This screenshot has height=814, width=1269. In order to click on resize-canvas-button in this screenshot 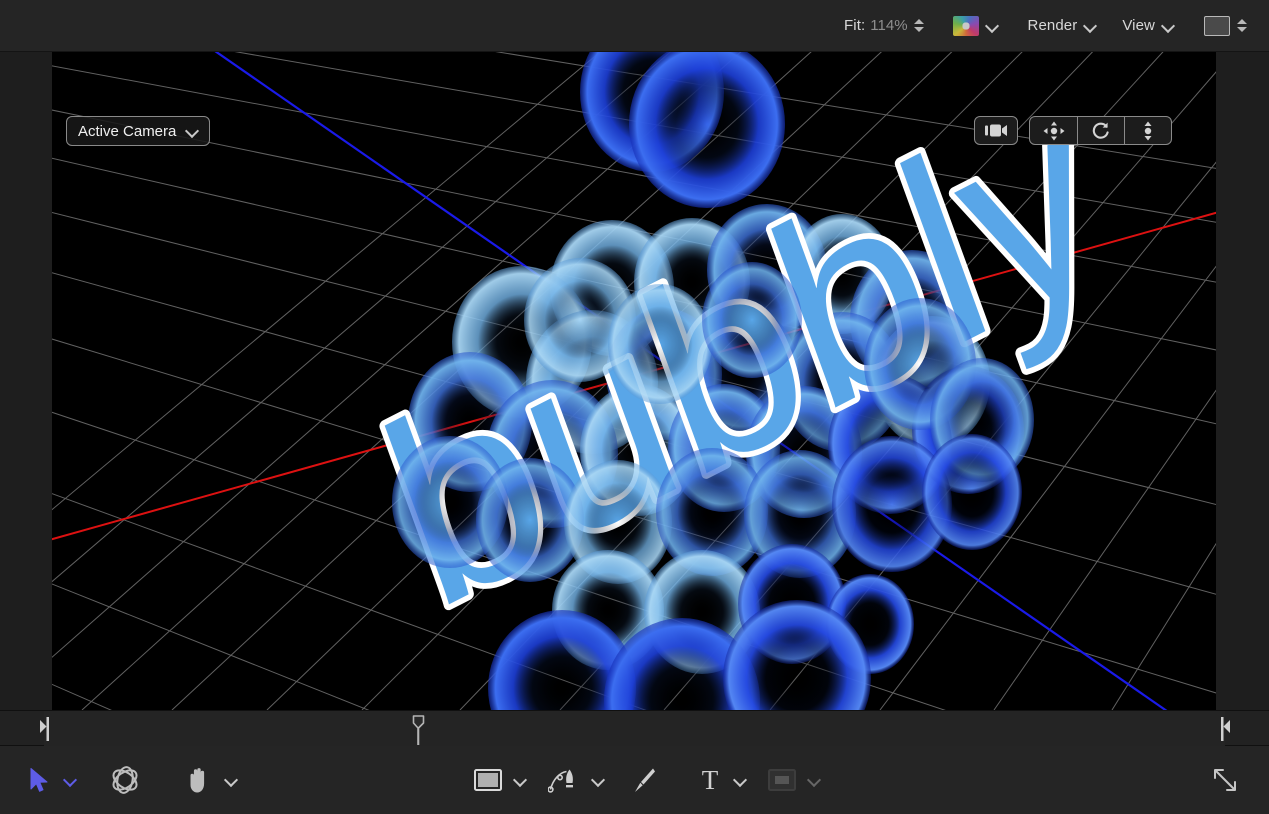, I will do `click(1225, 780)`.